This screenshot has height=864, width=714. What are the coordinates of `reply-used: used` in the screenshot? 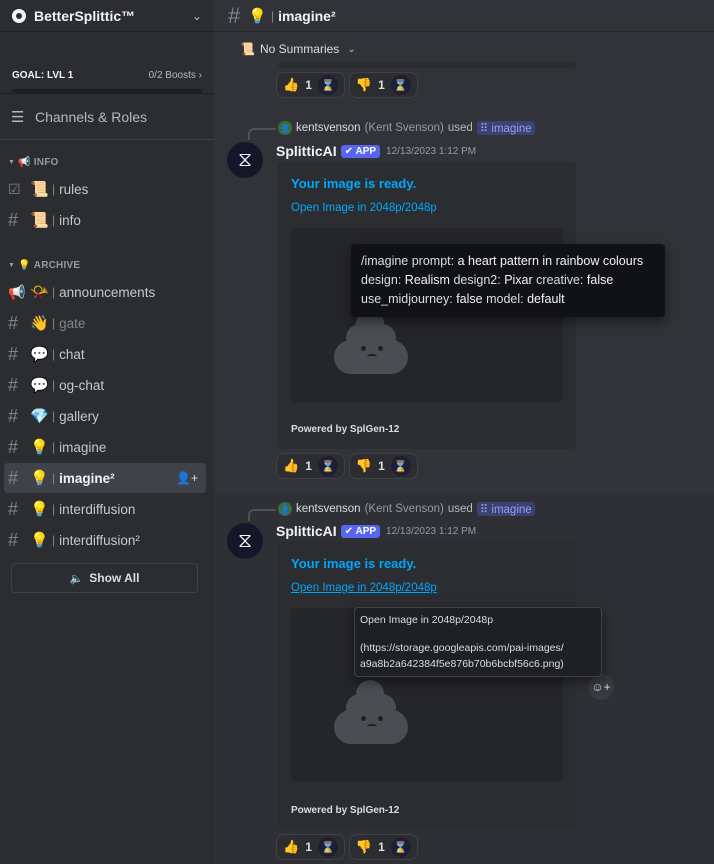 It's located at (460, 128).